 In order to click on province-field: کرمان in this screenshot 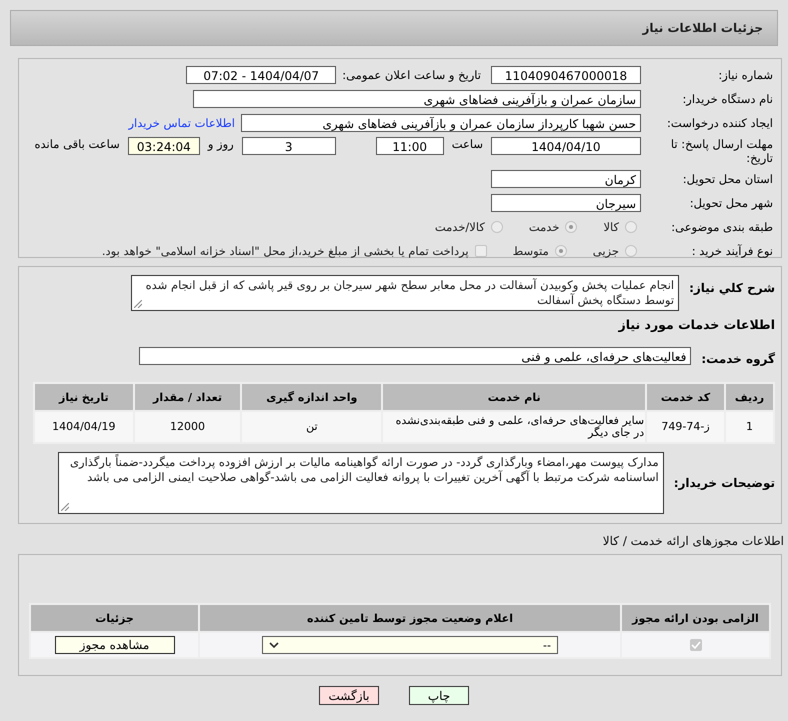, I will do `click(566, 179)`.